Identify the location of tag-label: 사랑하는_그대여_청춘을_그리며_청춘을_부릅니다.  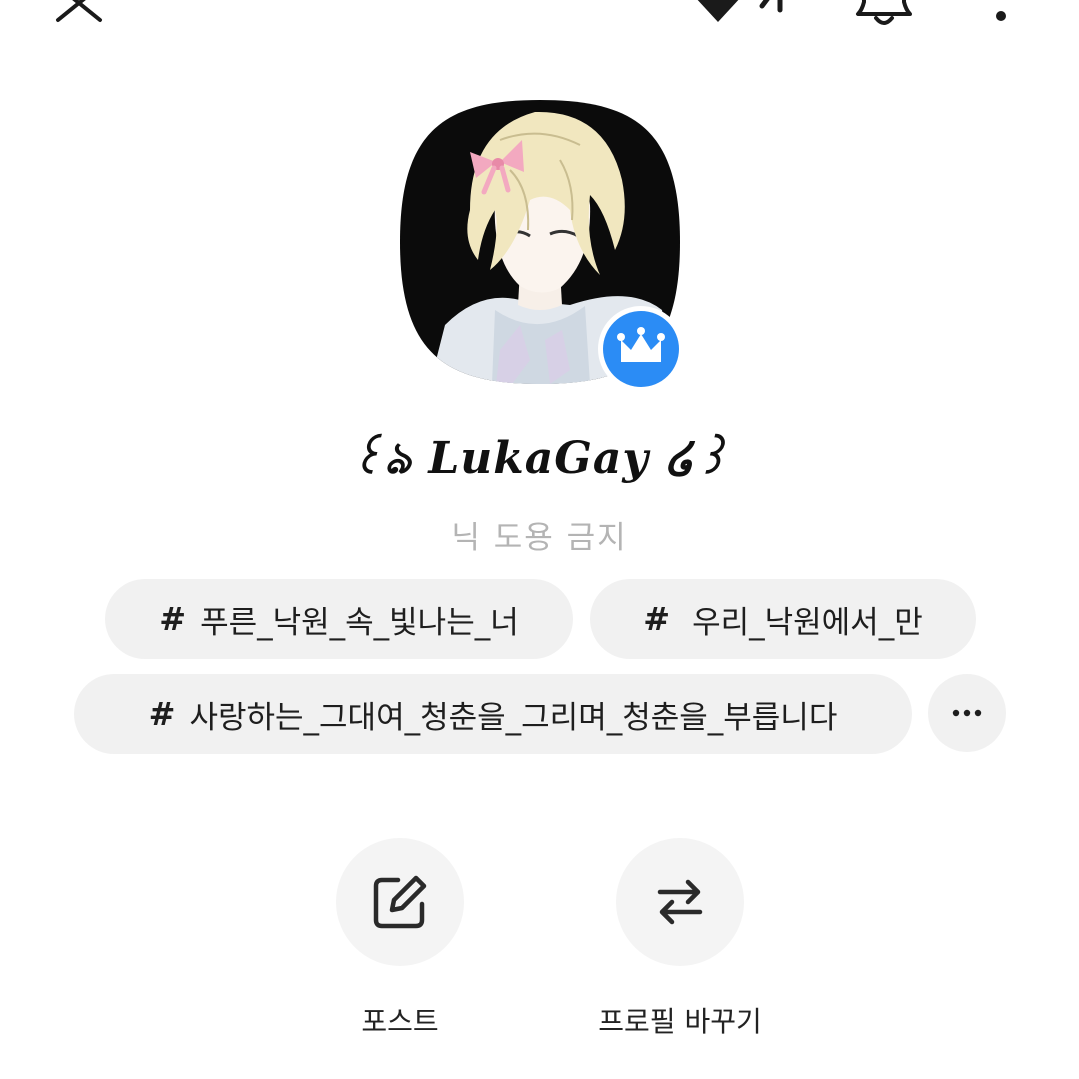
(513, 717).